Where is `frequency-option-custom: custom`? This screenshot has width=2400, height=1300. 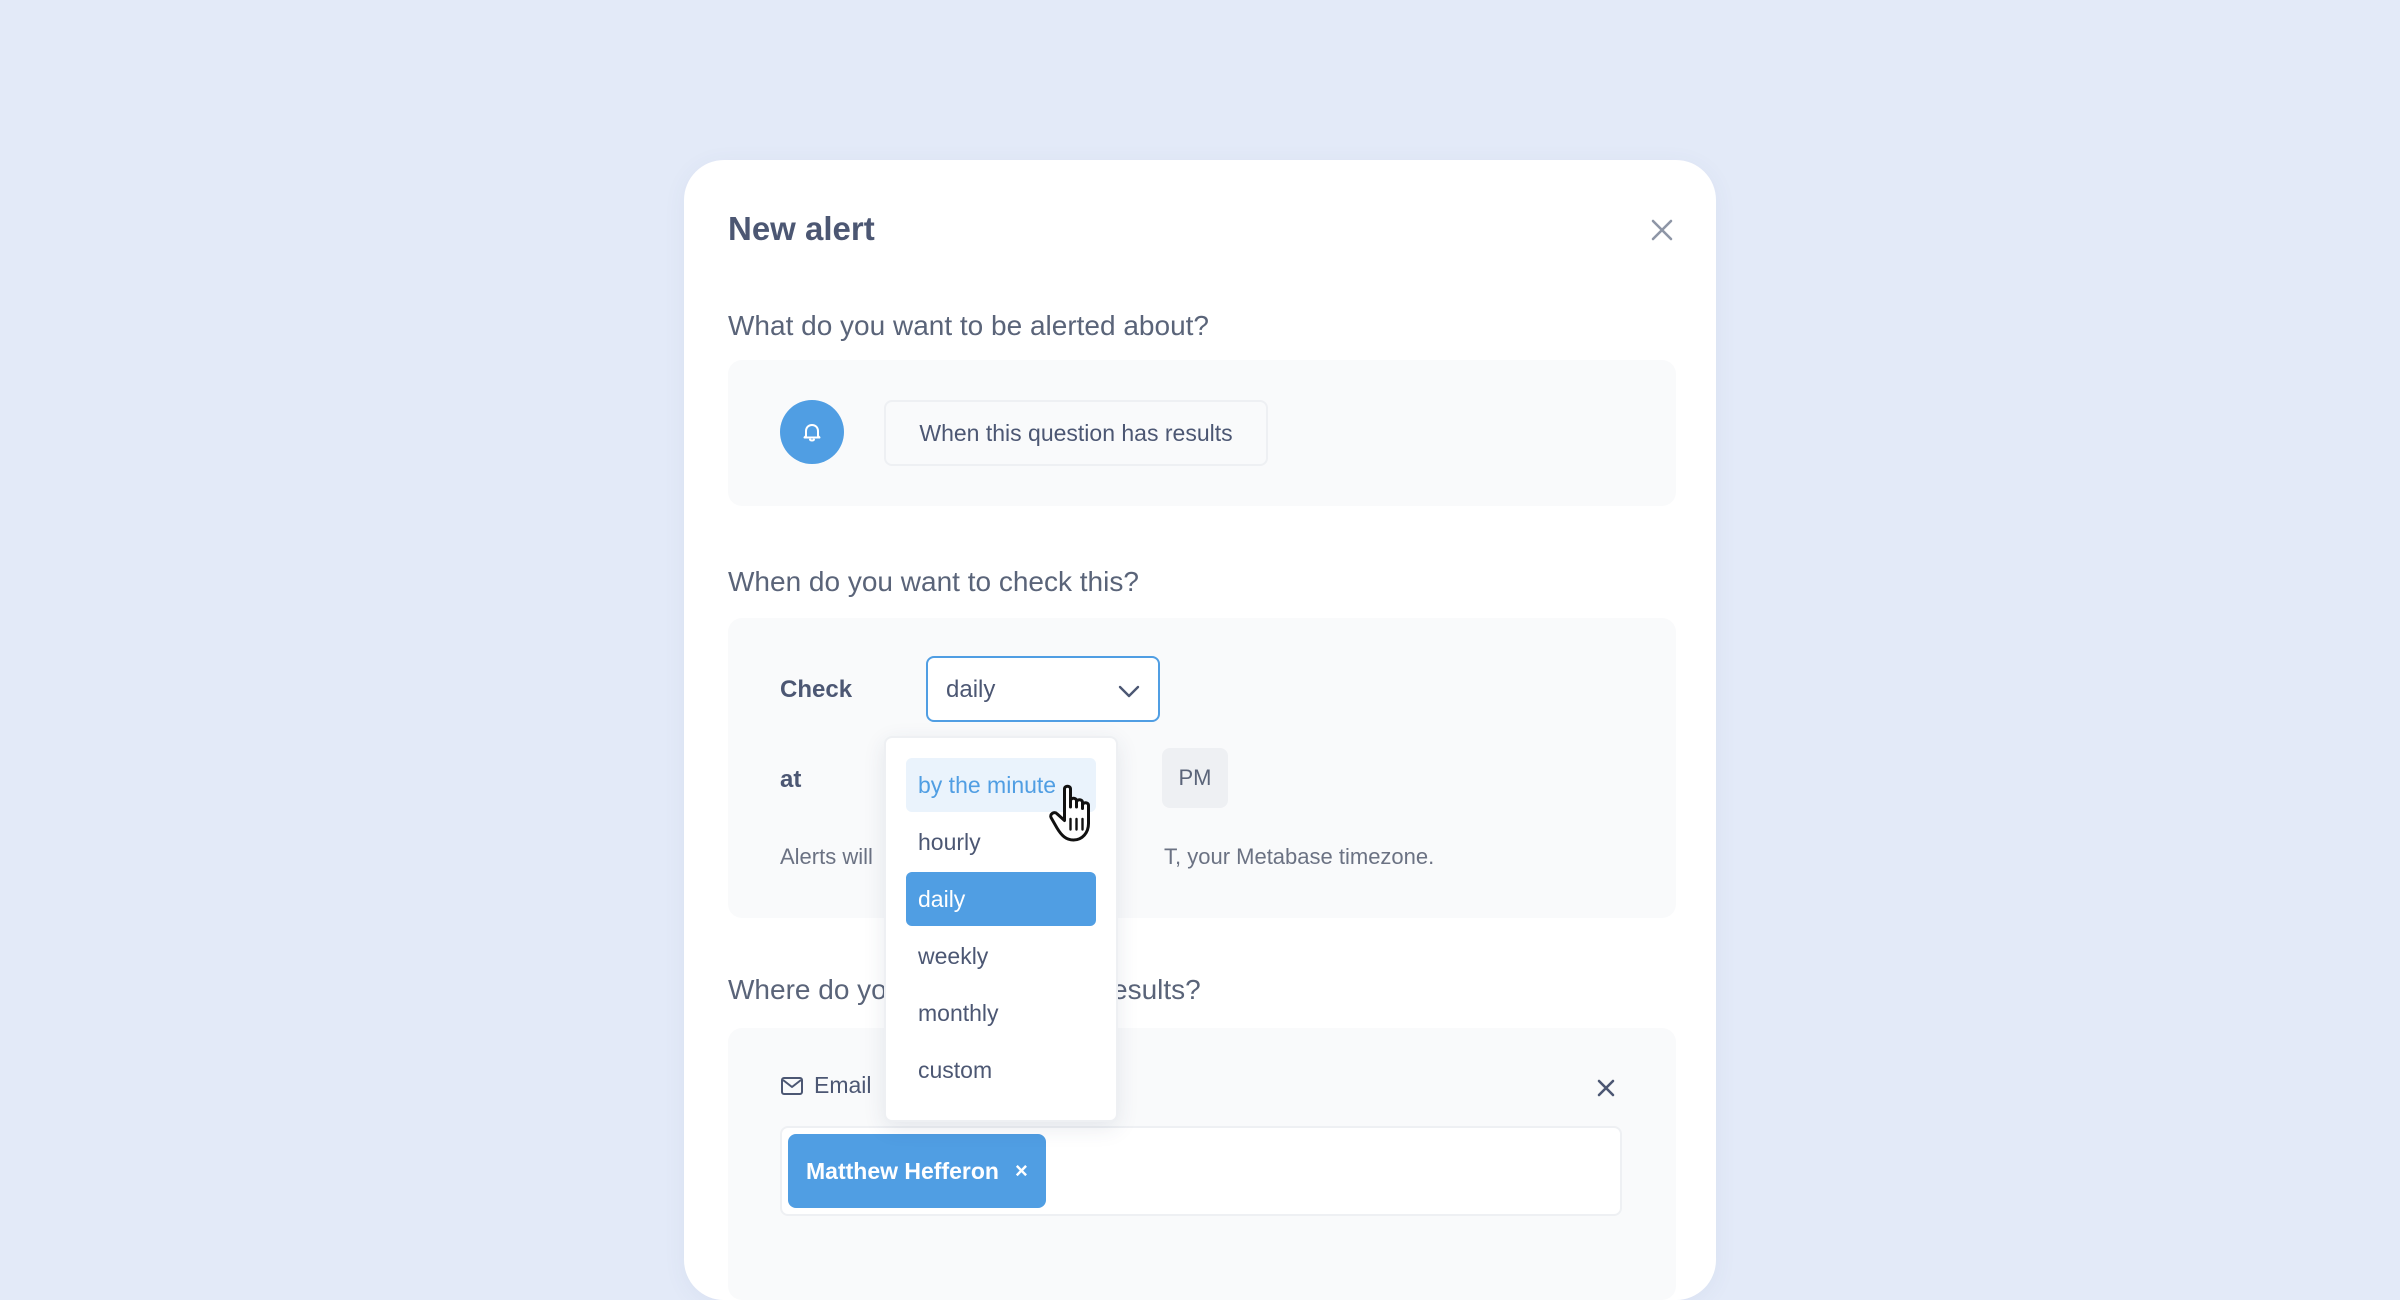
frequency-option-custom: custom is located at coordinates (1001, 1070).